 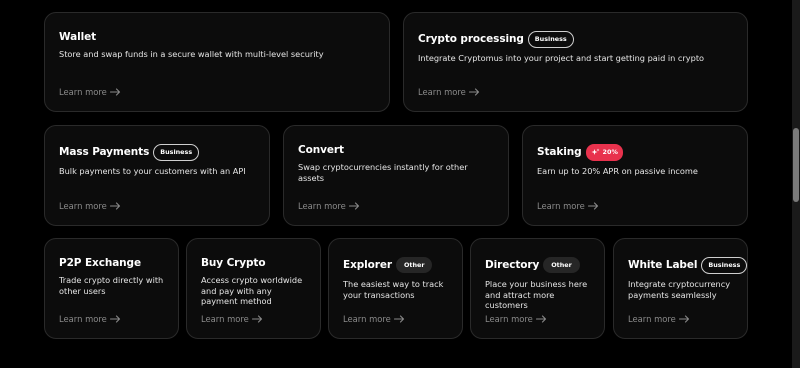 I want to click on card-title-row: Explorer Other, so click(x=395, y=265).